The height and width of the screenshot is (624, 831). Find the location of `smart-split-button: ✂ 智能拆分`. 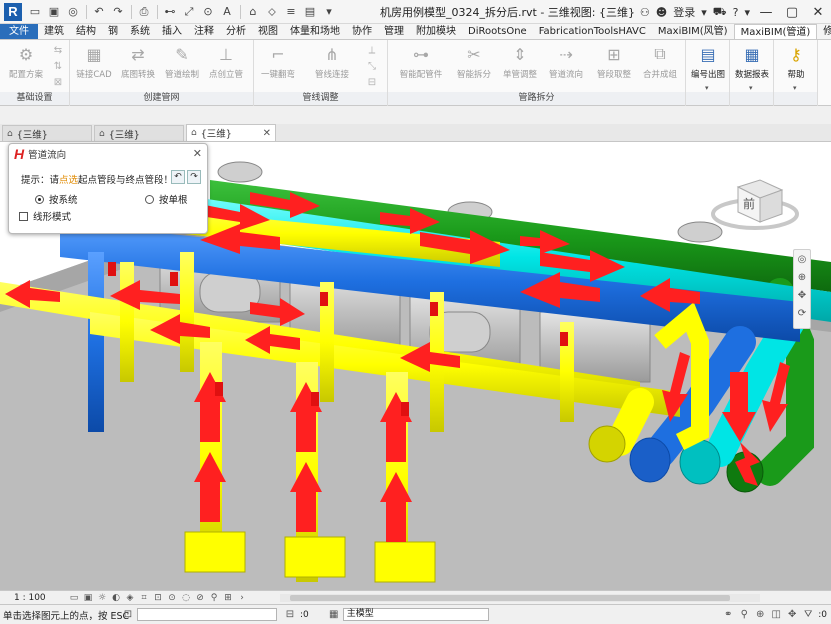

smart-split-button: ✂ 智能拆分 is located at coordinates (474, 66).